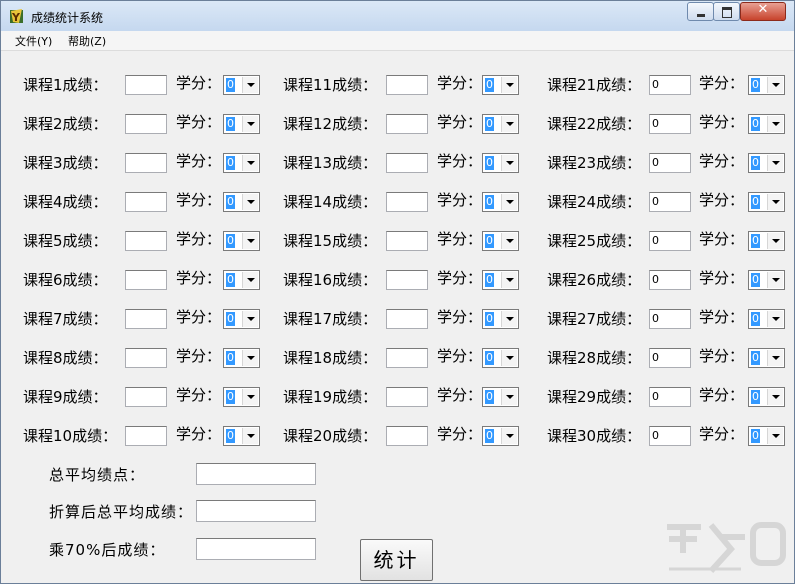  Describe the element at coordinates (146, 85) in the screenshot. I see `course-1-score-input` at that location.